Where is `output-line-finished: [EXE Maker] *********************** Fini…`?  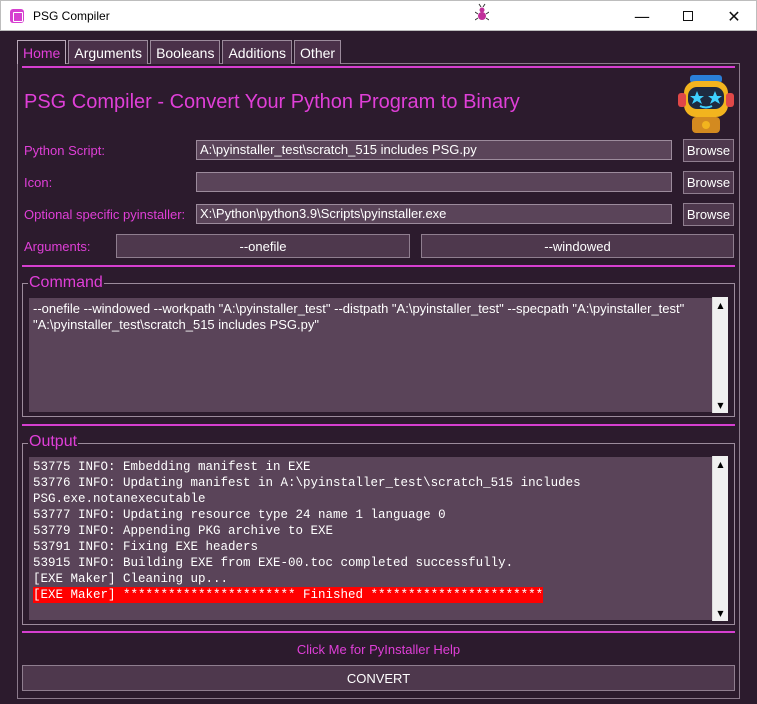
output-line-finished: [EXE Maker] *********************** Fini… is located at coordinates (288, 595).